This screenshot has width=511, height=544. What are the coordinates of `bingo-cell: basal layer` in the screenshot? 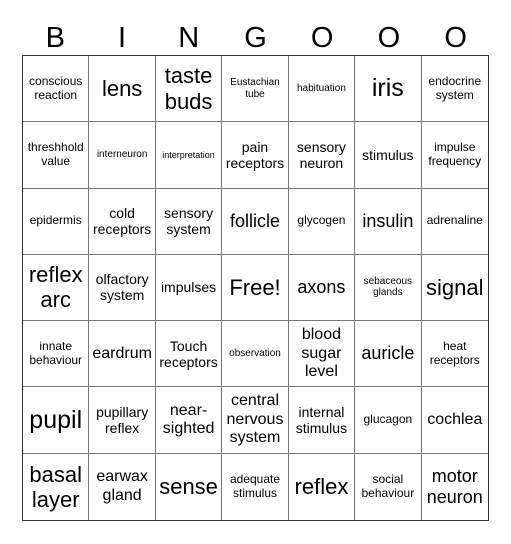 It's located at (56, 486).